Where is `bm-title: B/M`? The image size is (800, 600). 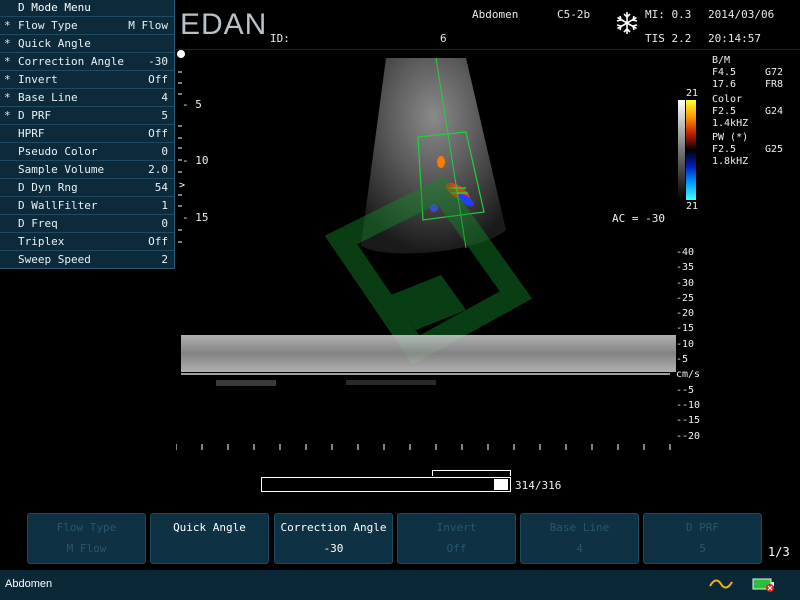 bm-title: B/M is located at coordinates (721, 60).